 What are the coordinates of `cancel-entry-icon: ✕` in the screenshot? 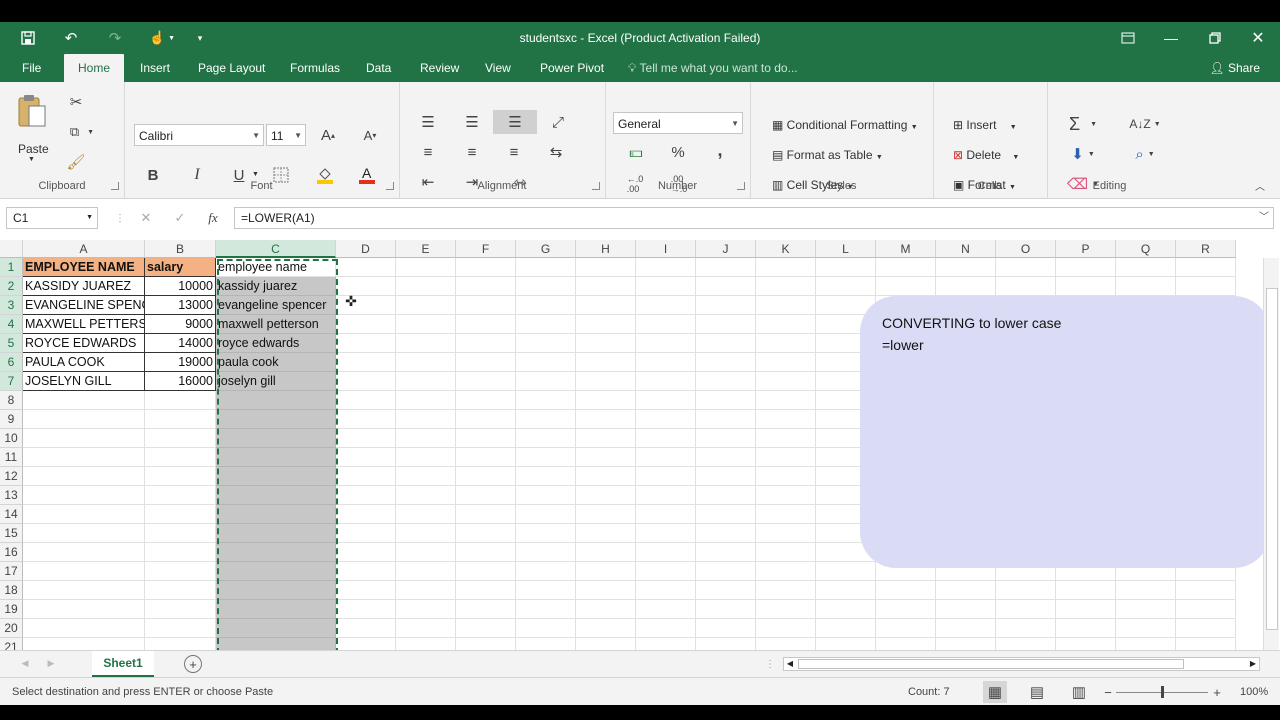 It's located at (146, 218).